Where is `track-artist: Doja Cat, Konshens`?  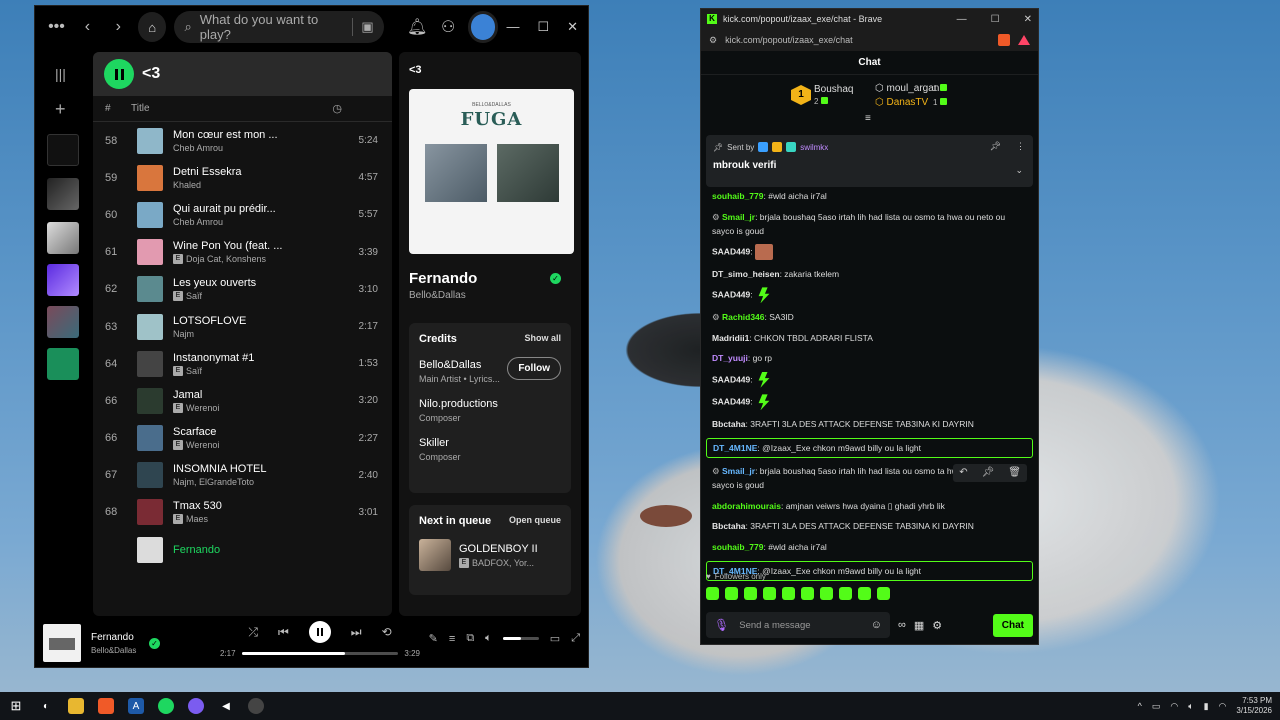 track-artist: Doja Cat, Konshens is located at coordinates (226, 259).